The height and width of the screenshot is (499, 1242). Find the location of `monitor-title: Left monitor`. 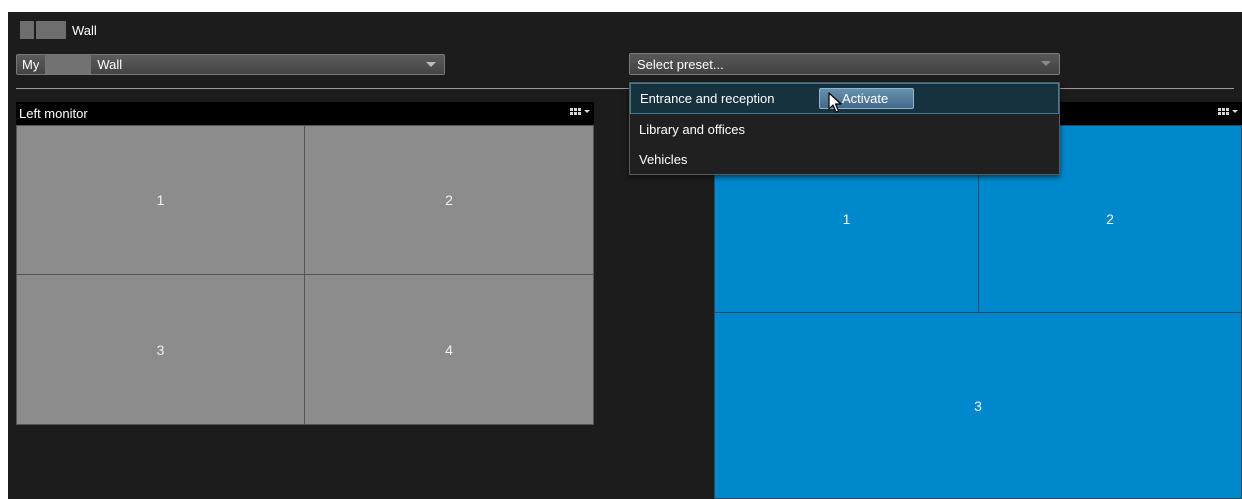

monitor-title: Left monitor is located at coordinates (53, 113).